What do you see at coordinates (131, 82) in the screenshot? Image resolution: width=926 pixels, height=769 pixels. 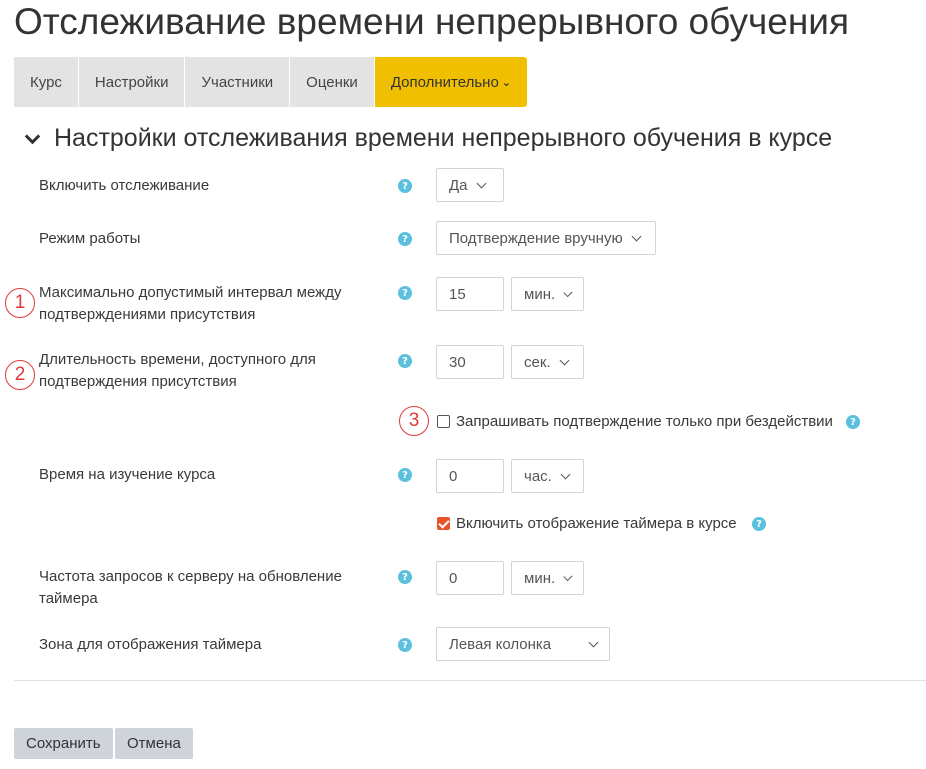 I see `tab-settings: Настройки` at bounding box center [131, 82].